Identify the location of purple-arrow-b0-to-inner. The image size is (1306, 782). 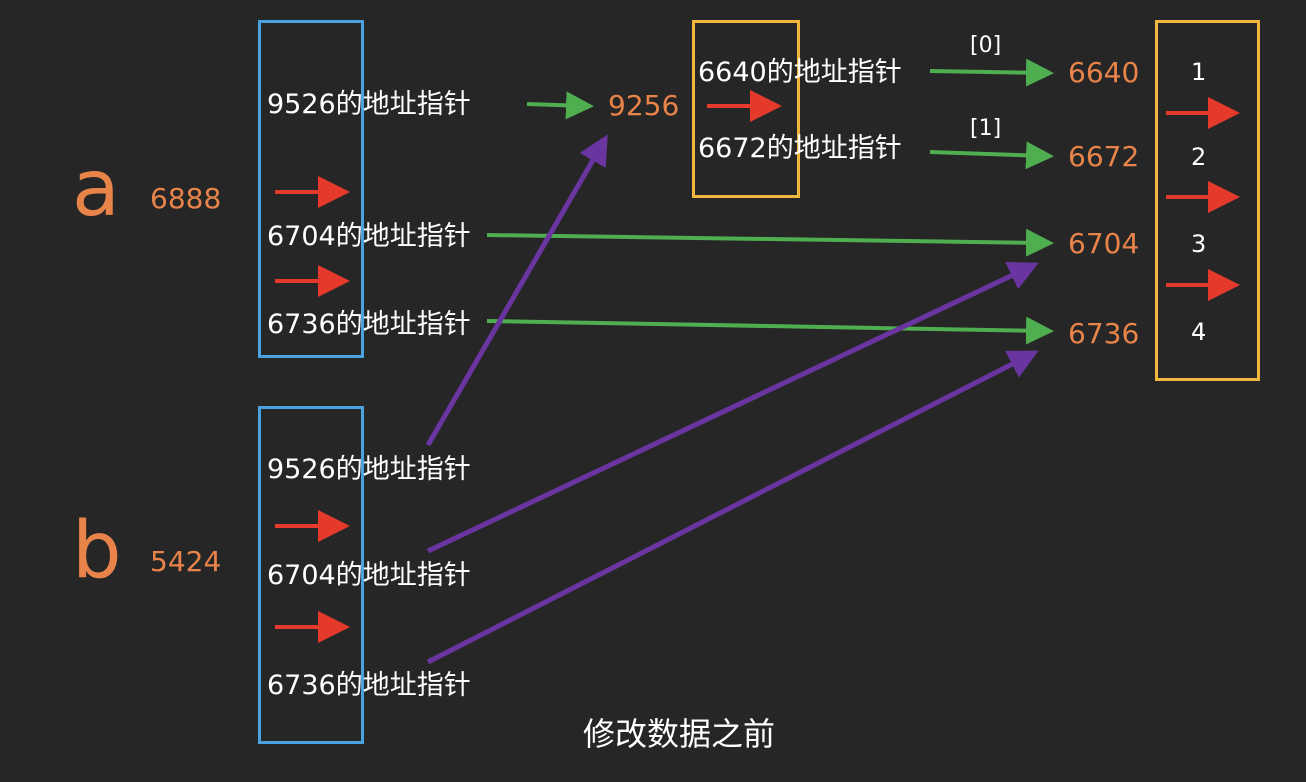
(516, 290).